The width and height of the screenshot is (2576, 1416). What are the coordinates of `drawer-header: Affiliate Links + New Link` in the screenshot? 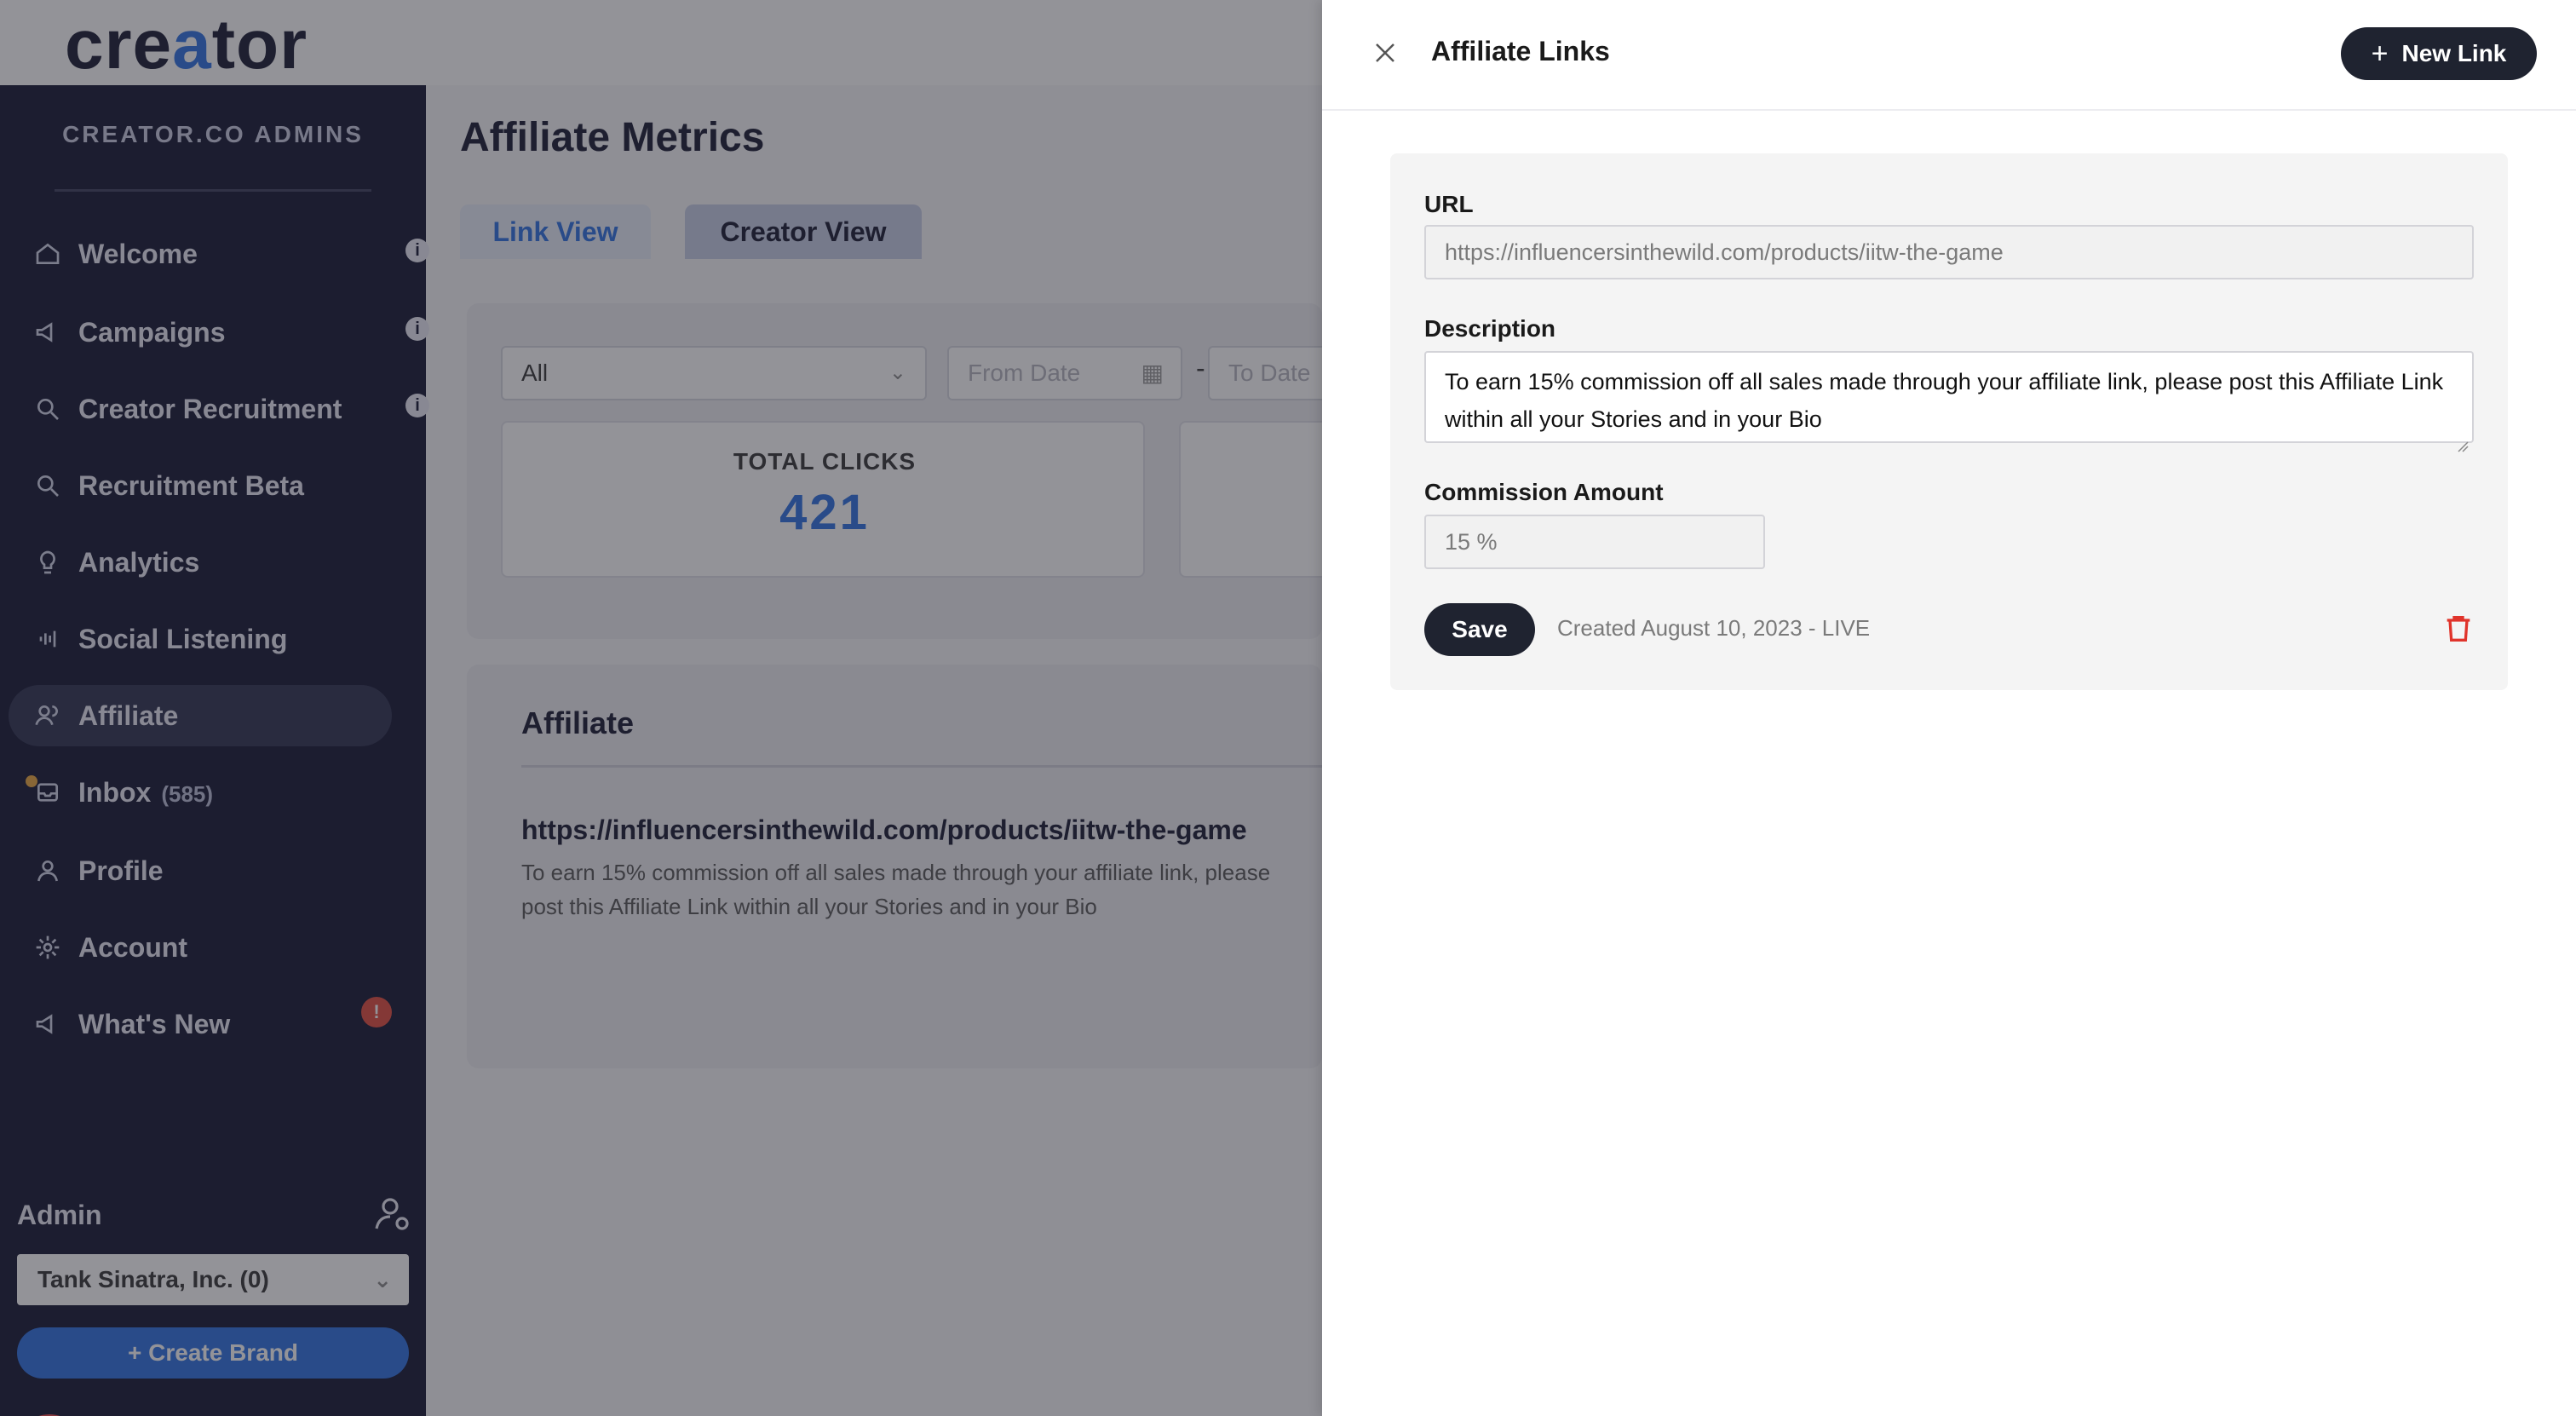 It's located at (1949, 55).